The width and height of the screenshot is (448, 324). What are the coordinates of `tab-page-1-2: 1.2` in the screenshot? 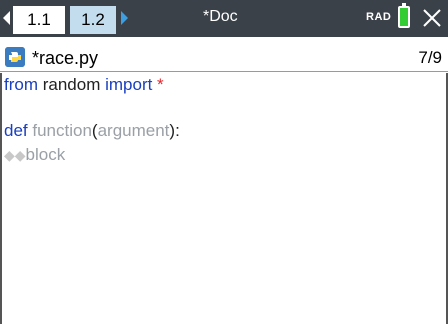 It's located at (93, 20).